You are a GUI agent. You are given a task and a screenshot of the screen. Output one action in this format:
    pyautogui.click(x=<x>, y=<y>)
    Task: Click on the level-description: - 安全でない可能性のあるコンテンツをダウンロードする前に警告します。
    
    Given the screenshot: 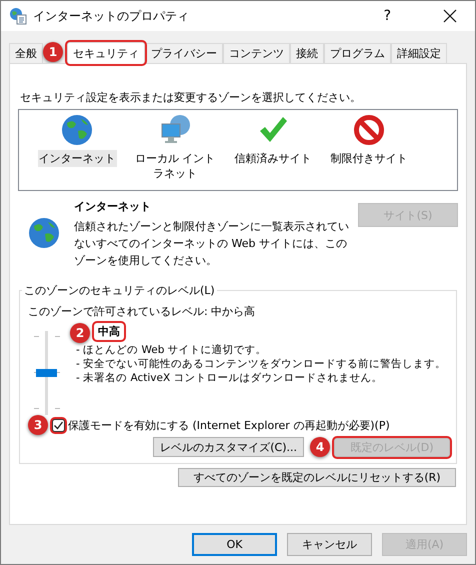 What is the action you would take?
    pyautogui.click(x=261, y=364)
    